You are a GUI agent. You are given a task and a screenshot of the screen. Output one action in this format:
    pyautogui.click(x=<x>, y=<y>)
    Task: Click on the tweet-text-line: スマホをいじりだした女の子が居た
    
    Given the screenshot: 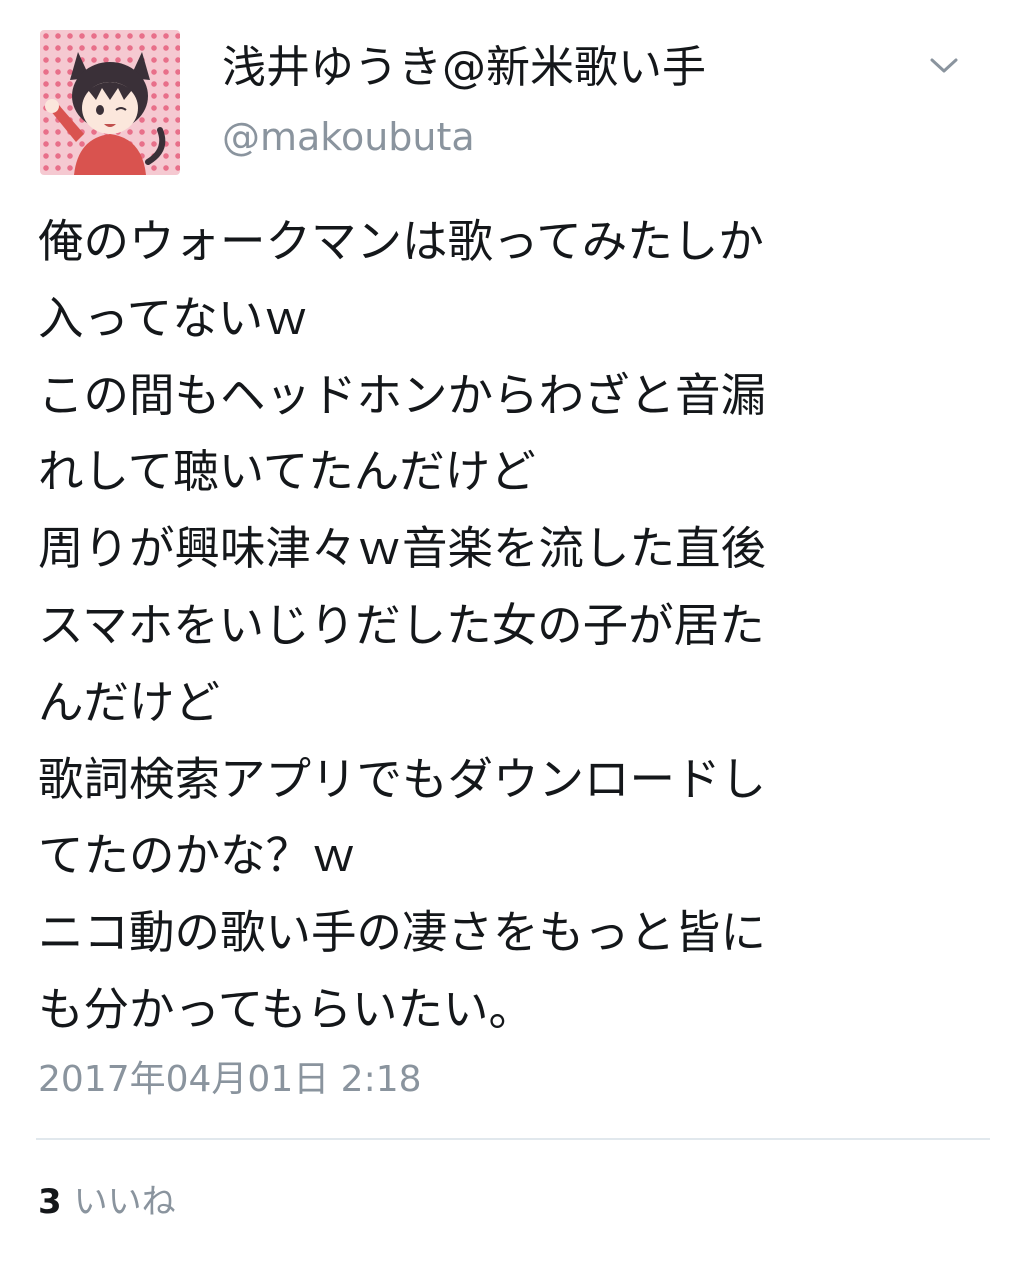 What is the action you would take?
    pyautogui.click(x=401, y=625)
    